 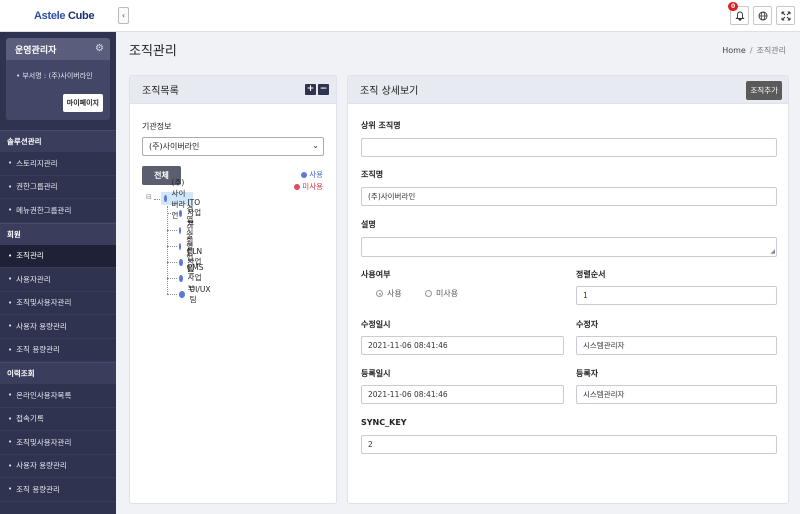 What do you see at coordinates (591, 274) in the screenshot?
I see `sort-order-label: 정렬순서` at bounding box center [591, 274].